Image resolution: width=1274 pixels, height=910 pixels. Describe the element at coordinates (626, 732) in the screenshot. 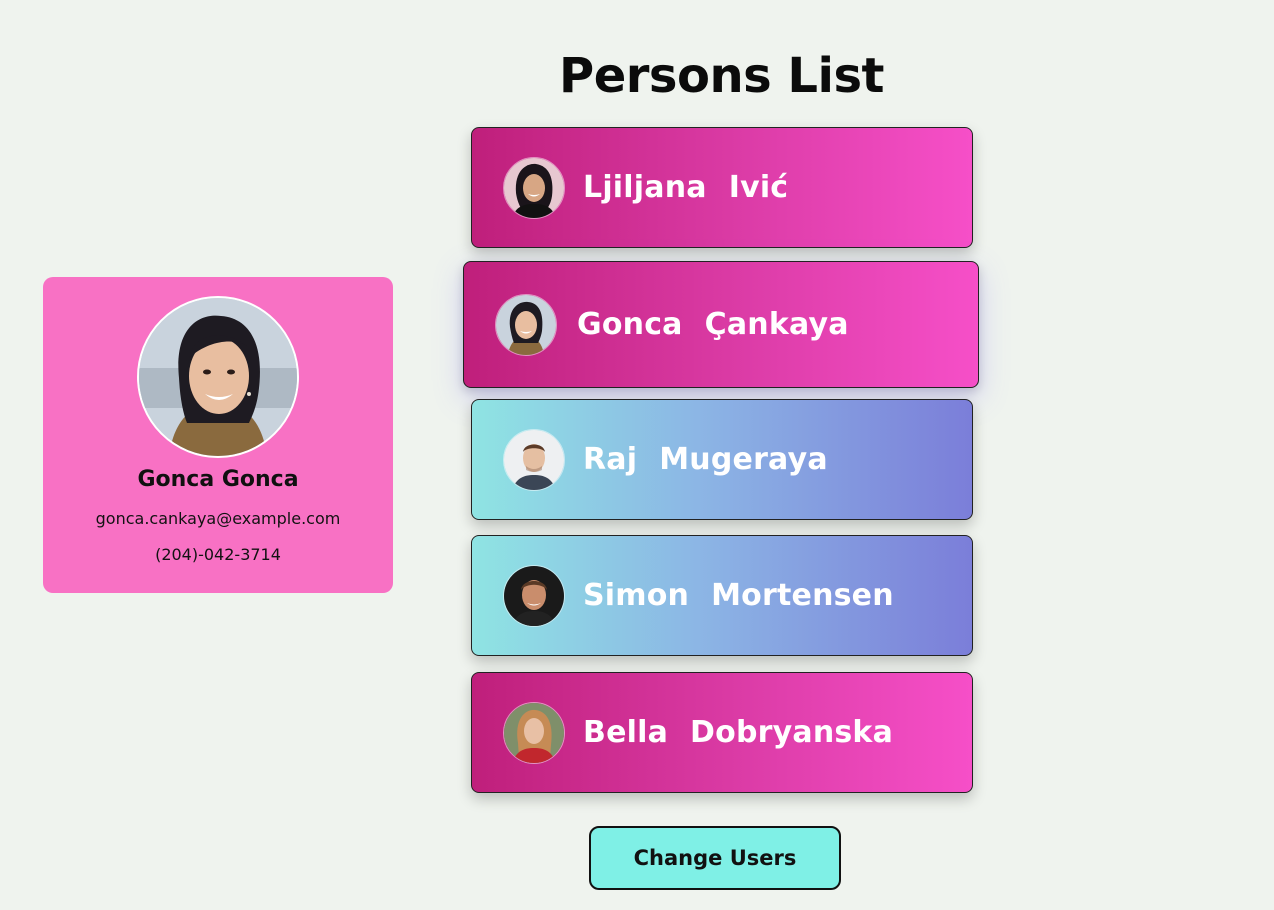

I see `person-first-name: Bella` at that location.